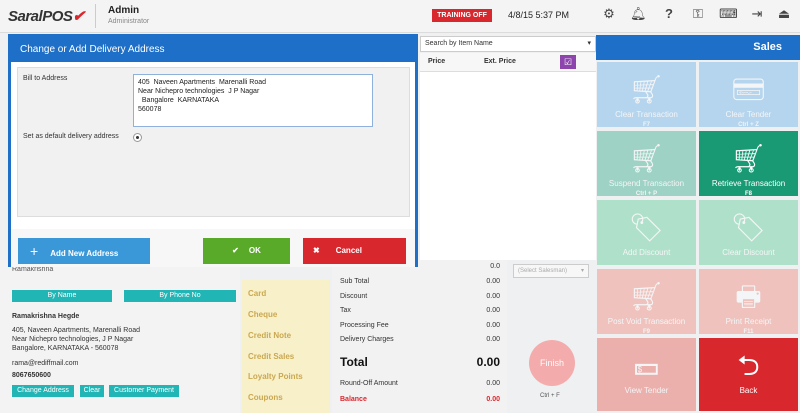 This screenshot has width=800, height=413. I want to click on add-new-address-button: + Add New Address, so click(84, 251).